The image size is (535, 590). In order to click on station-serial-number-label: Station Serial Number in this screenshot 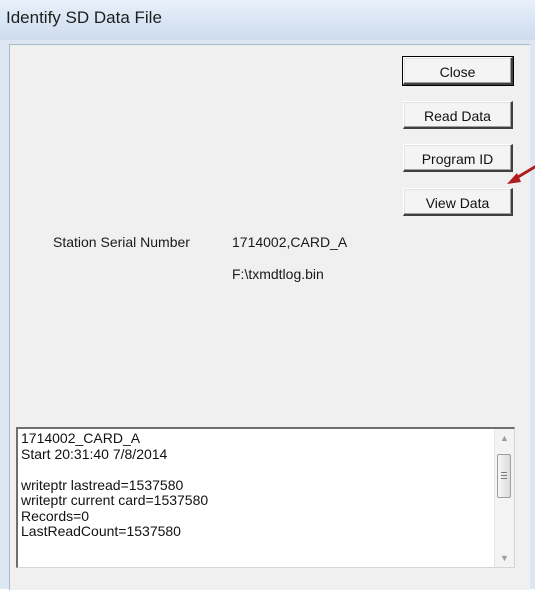, I will do `click(121, 242)`.